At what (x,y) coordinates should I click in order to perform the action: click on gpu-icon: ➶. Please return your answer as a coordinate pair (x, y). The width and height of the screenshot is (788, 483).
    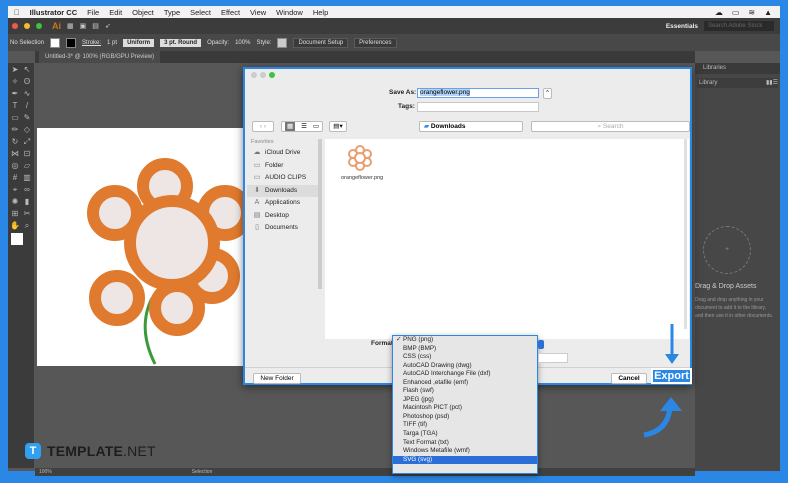
    Looking at the image, I should click on (108, 26).